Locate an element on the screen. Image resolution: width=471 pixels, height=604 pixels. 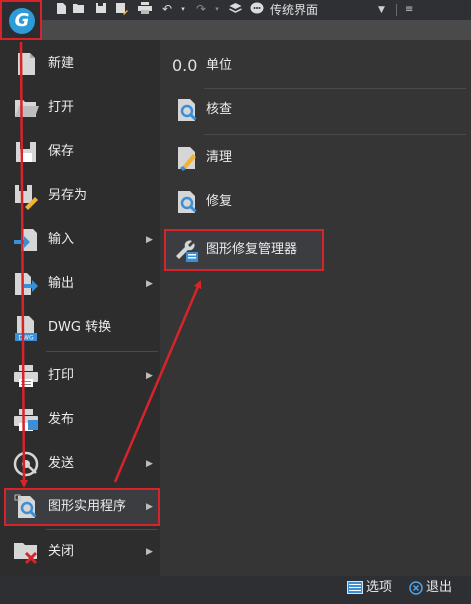
submenu-item-recover: 修复 is located at coordinates (316, 202).